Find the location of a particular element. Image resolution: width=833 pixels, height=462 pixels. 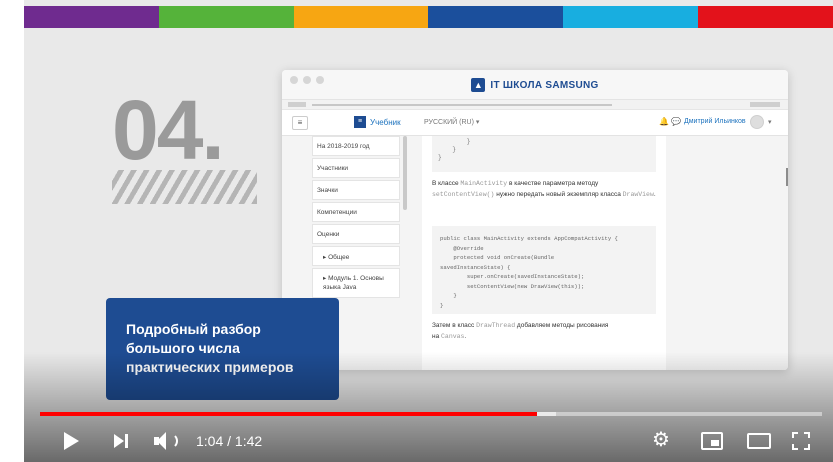

browser-actions is located at coordinates (765, 104).